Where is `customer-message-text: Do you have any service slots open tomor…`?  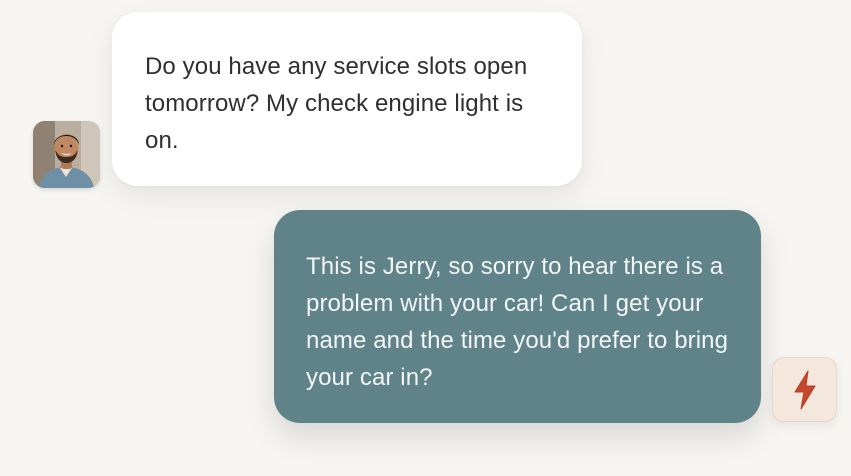
customer-message-text: Do you have any service slots open tomor… is located at coordinates (336, 103).